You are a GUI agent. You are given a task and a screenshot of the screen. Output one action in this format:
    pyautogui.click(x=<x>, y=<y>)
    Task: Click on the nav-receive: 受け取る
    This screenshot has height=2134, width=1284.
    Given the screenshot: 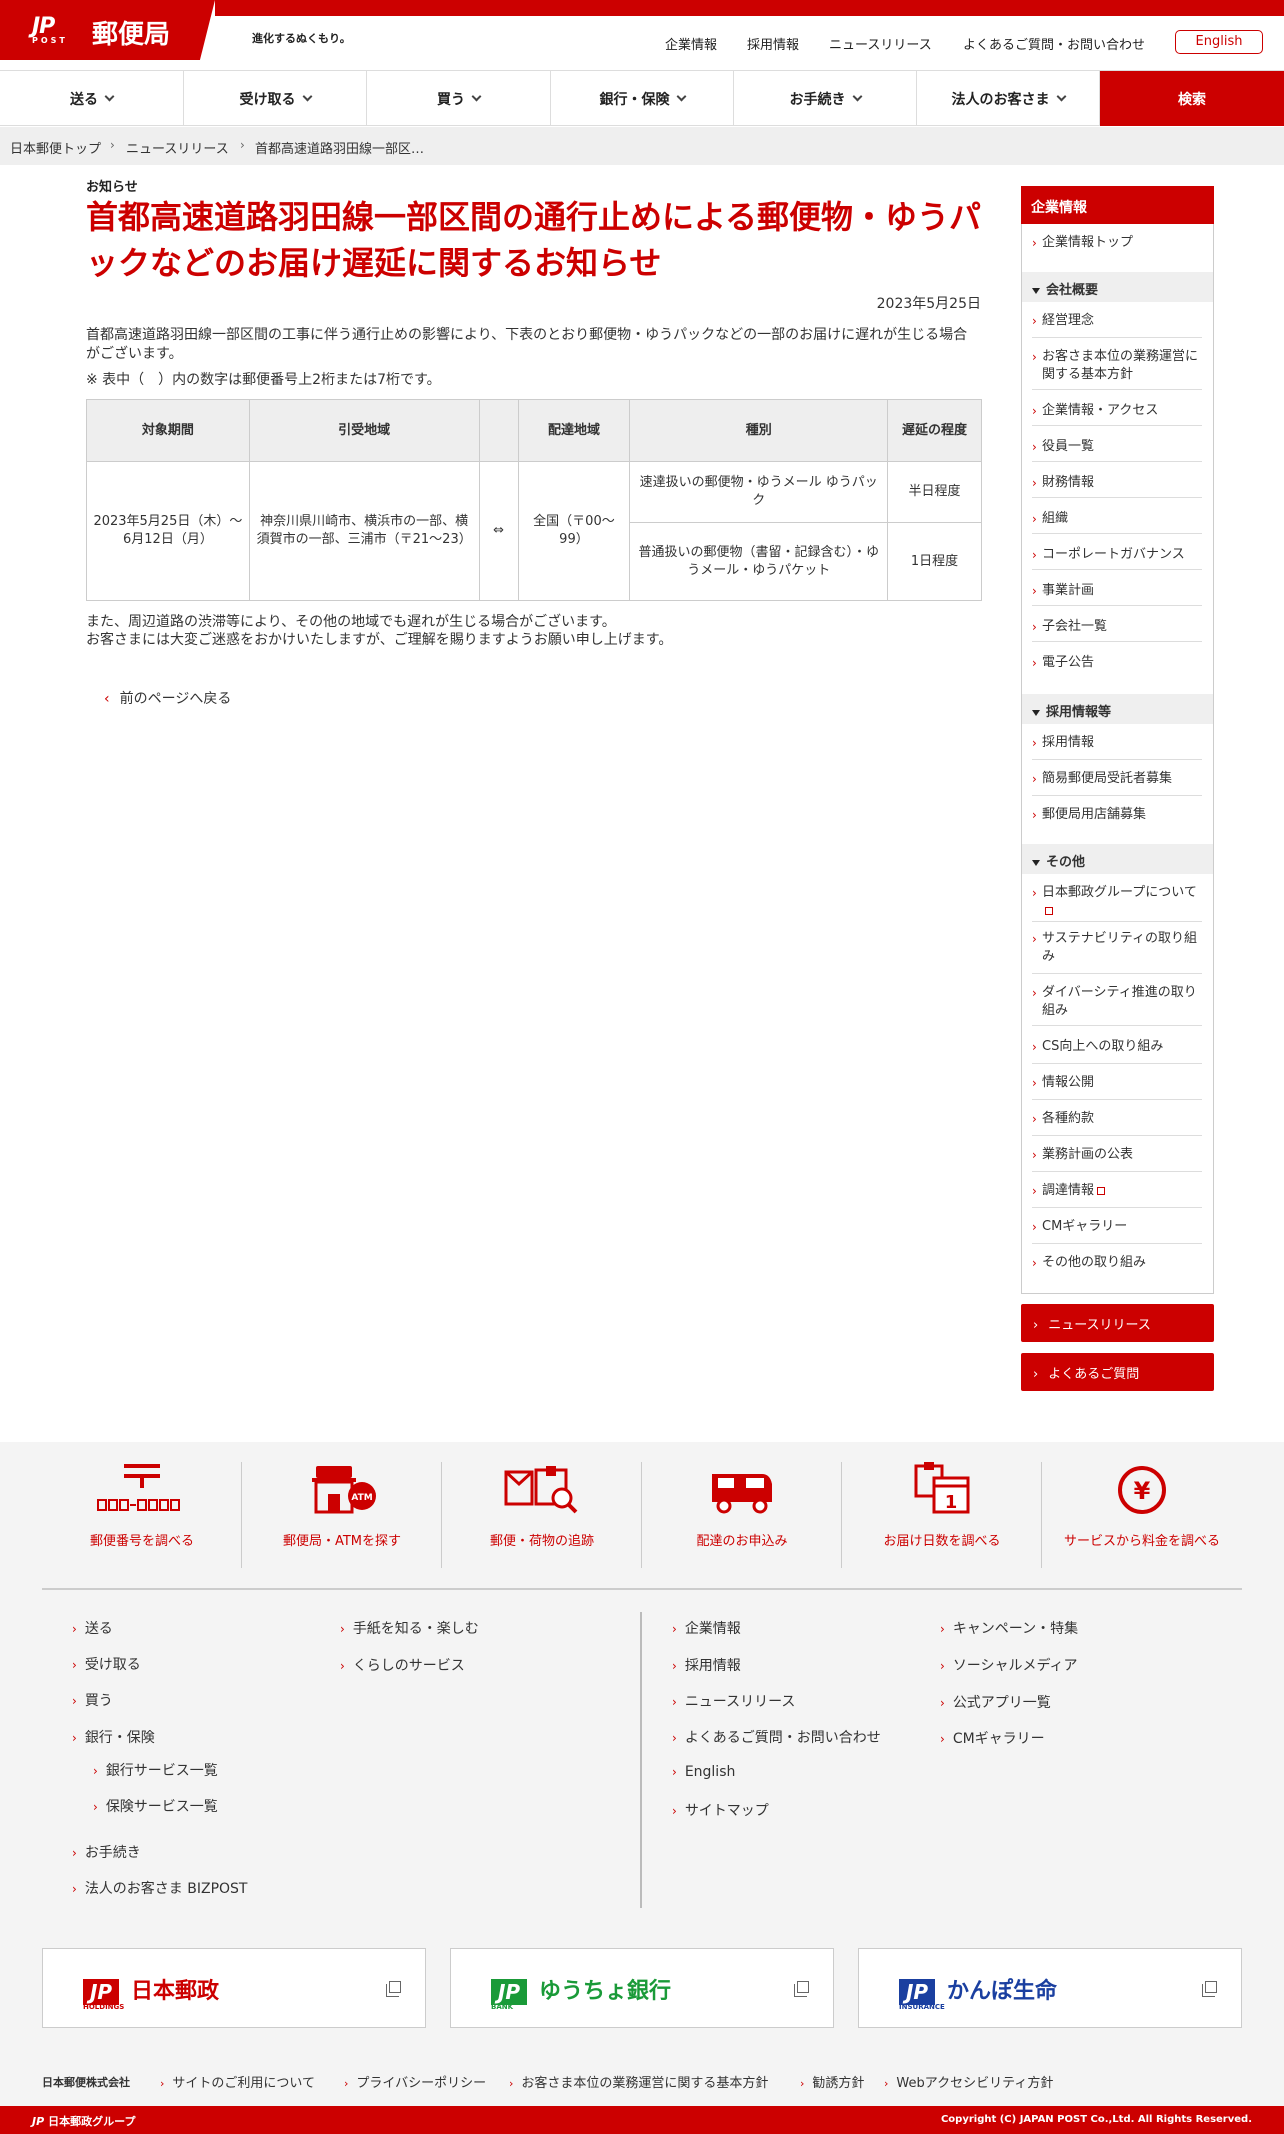 What is the action you would take?
    pyautogui.click(x=275, y=98)
    